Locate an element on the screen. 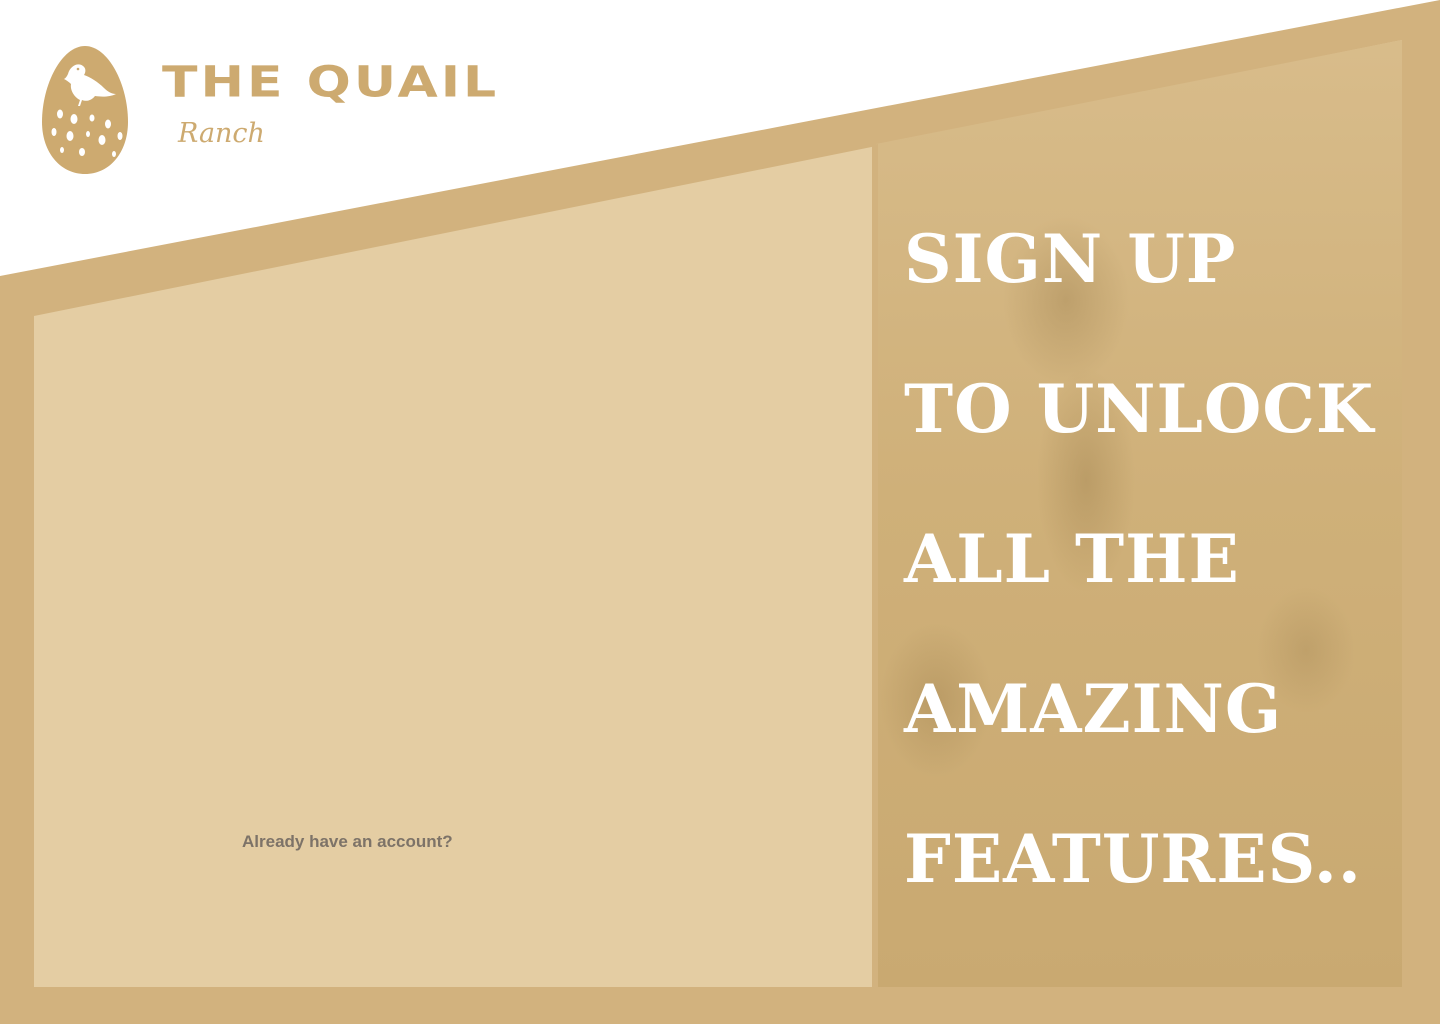 This screenshot has width=1440, height=1024. headline-line: FEATURES.. is located at coordinates (1133, 859).